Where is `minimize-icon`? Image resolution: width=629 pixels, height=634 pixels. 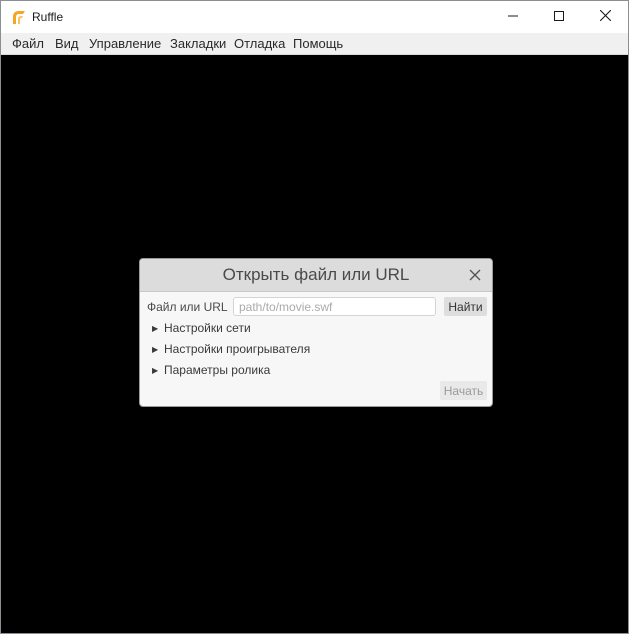 minimize-icon is located at coordinates (513, 17).